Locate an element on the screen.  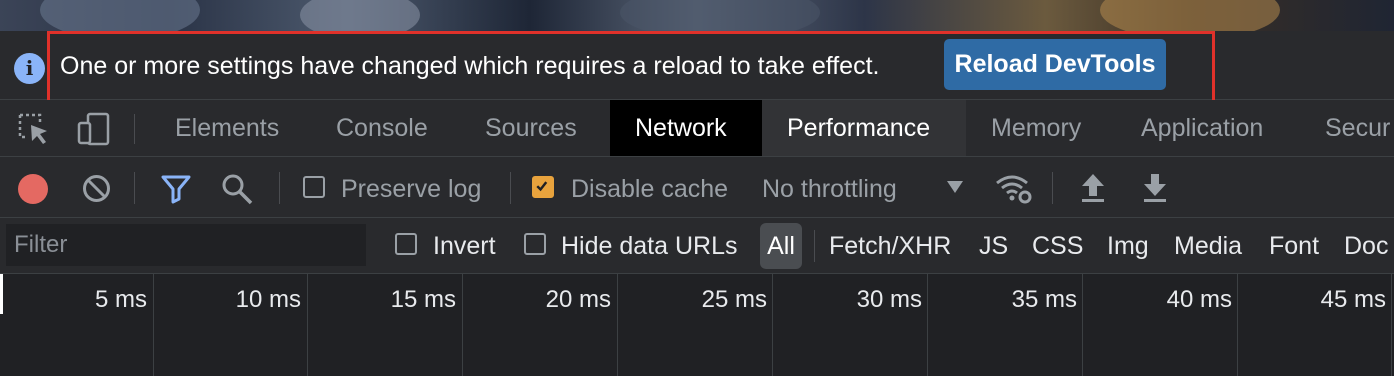
record-button is located at coordinates (33, 189).